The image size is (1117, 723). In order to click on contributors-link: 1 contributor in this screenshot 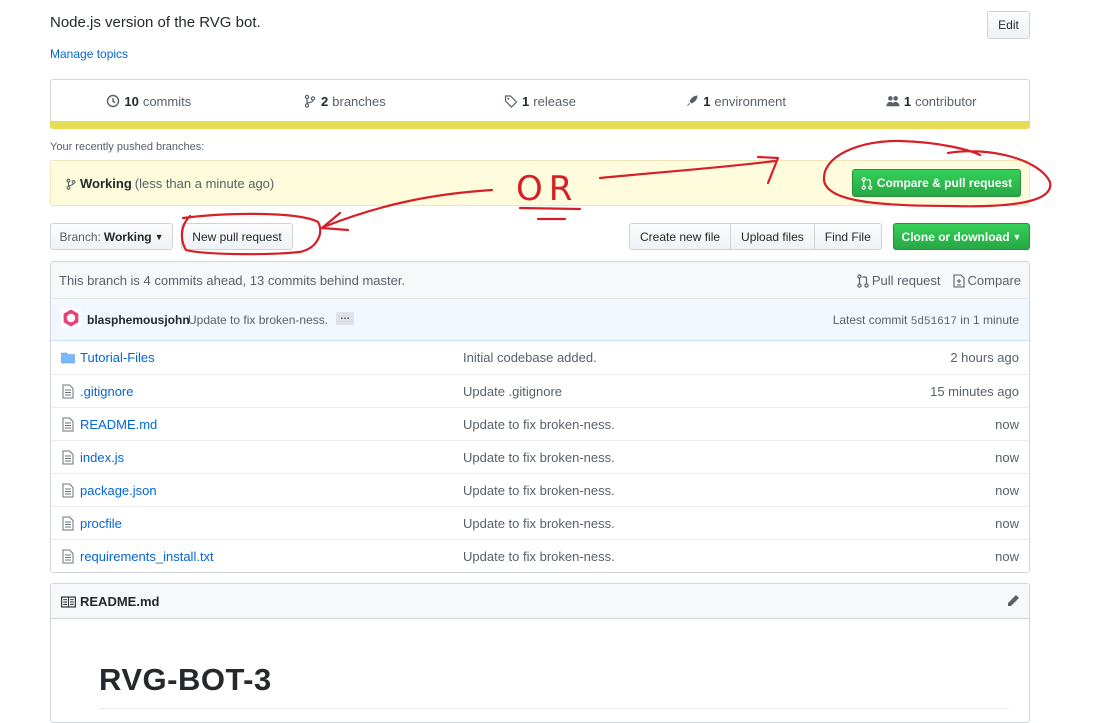, I will do `click(931, 101)`.